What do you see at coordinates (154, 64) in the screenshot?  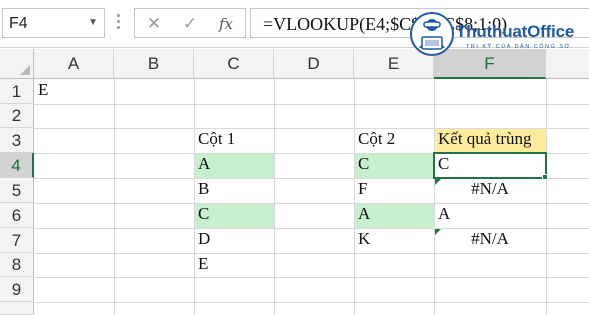 I see `column-header-b: B` at bounding box center [154, 64].